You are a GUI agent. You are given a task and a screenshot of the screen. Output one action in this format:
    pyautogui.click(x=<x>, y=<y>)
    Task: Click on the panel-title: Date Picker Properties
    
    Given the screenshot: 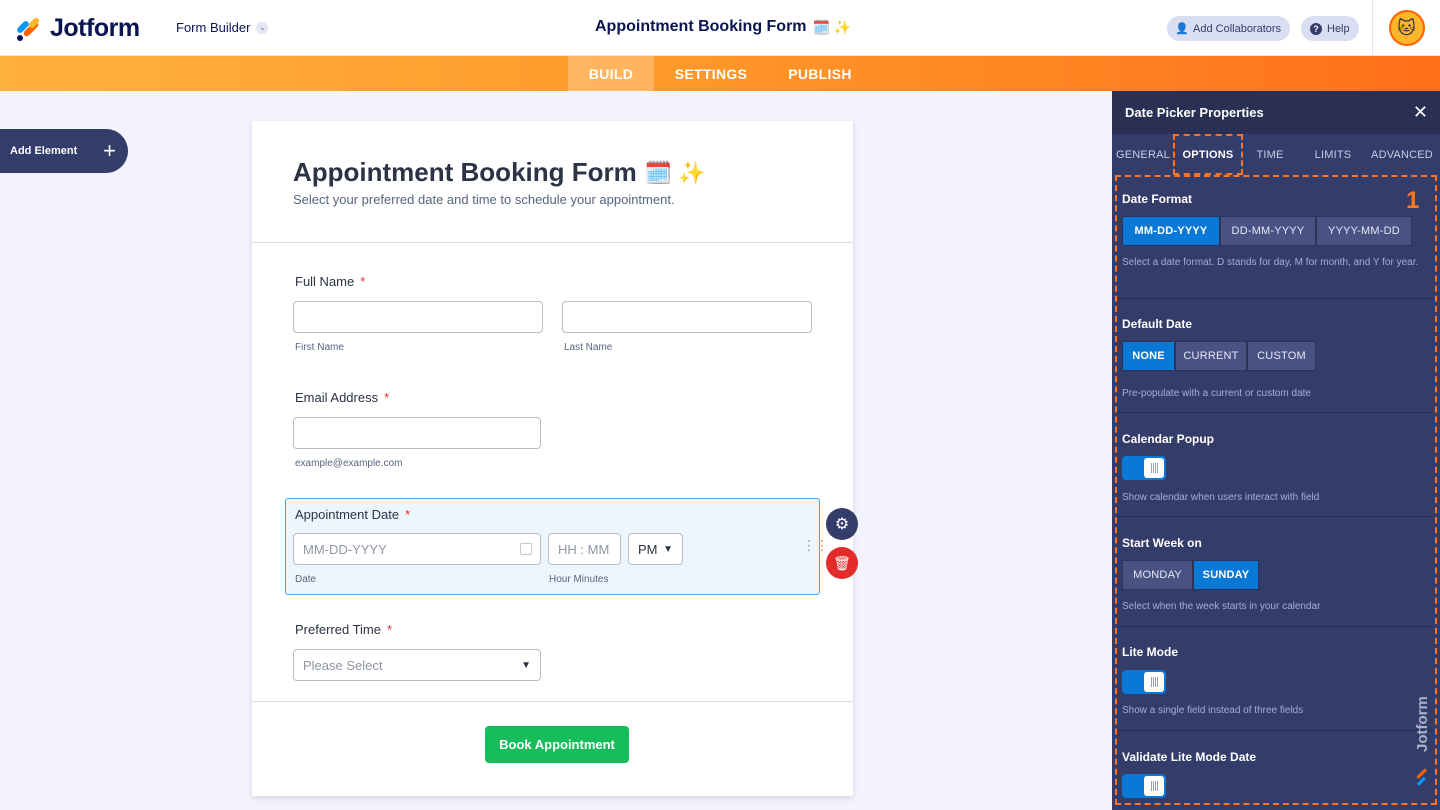 What is the action you would take?
    pyautogui.click(x=1194, y=112)
    